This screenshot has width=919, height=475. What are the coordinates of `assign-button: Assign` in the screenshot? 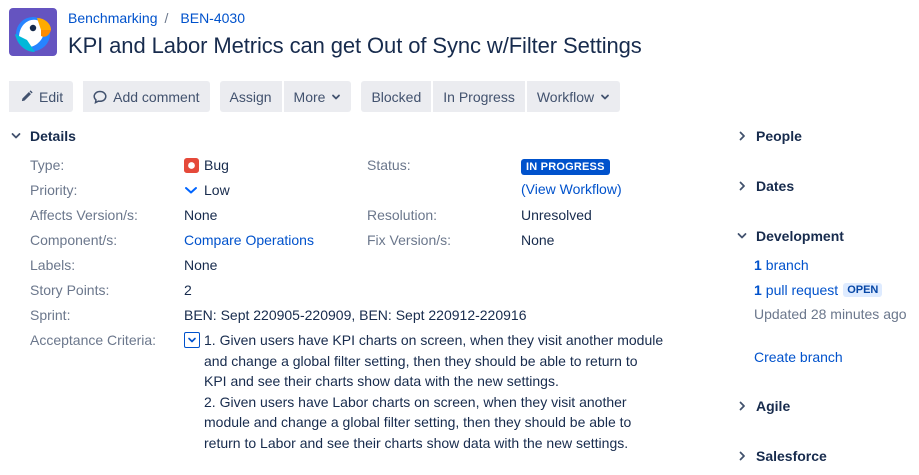 It's located at (250, 96).